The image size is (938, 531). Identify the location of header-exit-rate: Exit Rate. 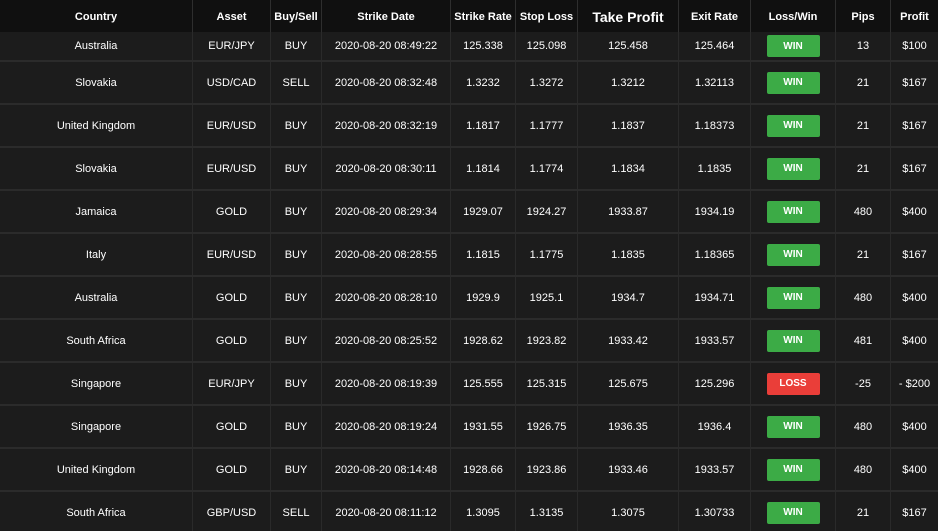
(715, 16).